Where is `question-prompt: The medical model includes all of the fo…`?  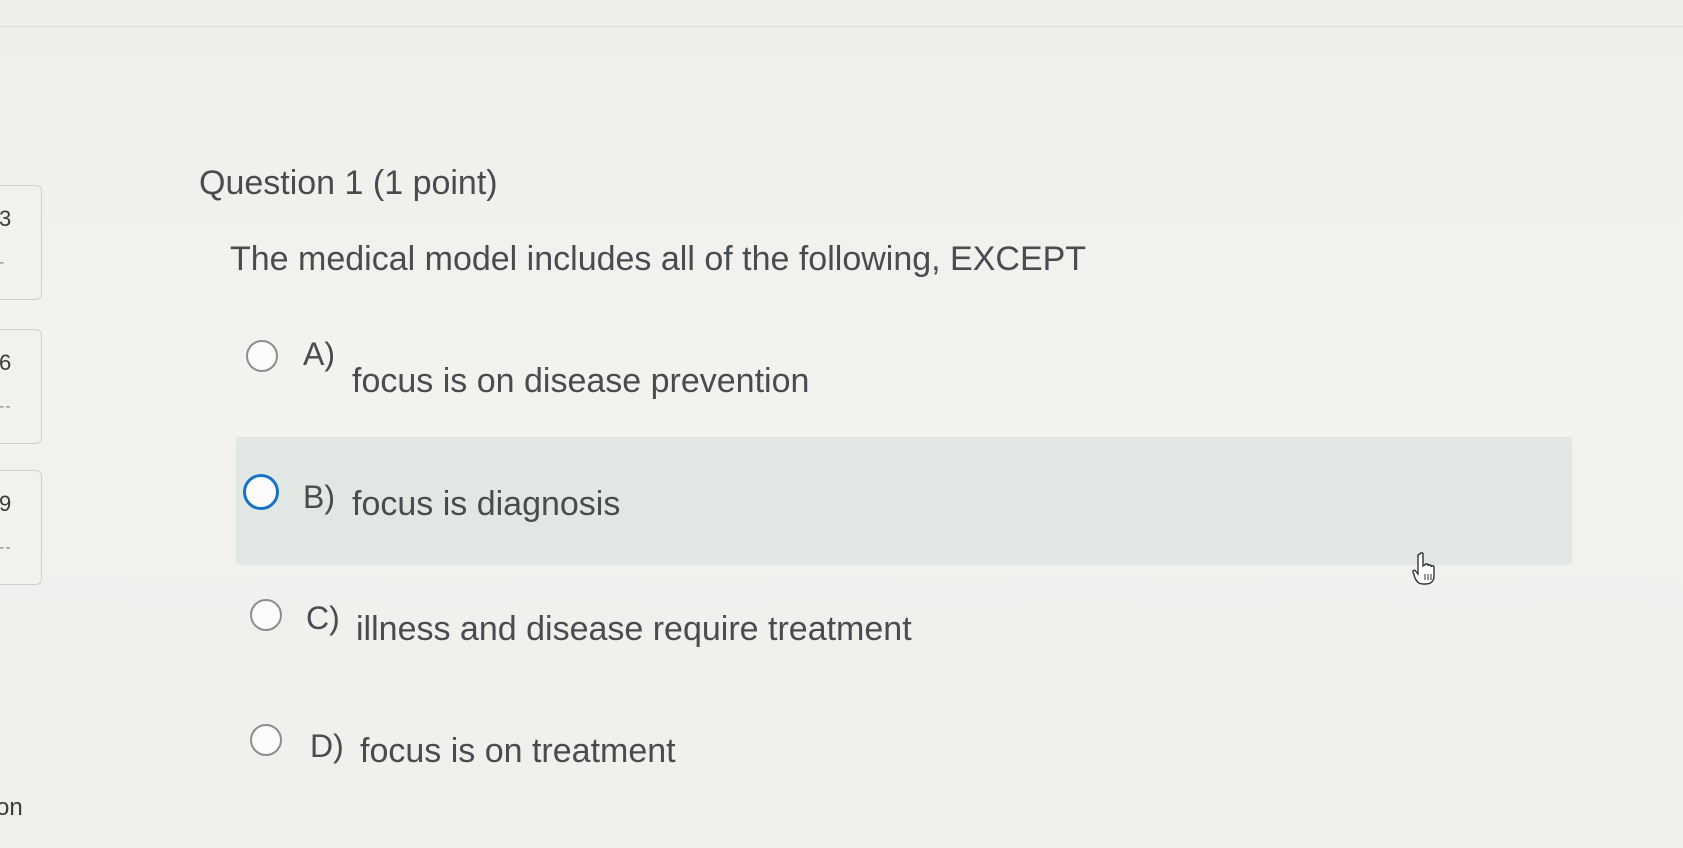
question-prompt: The medical model includes all of the fo… is located at coordinates (658, 259).